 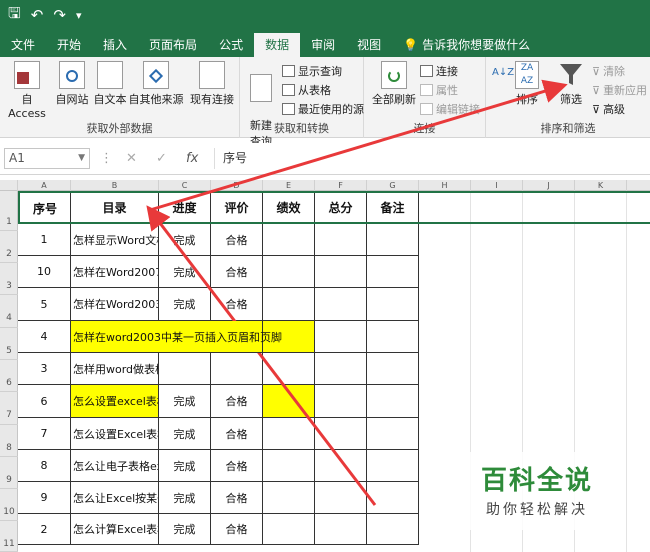 What do you see at coordinates (341, 207) in the screenshot?
I see `header-cell-total: 总分` at bounding box center [341, 207].